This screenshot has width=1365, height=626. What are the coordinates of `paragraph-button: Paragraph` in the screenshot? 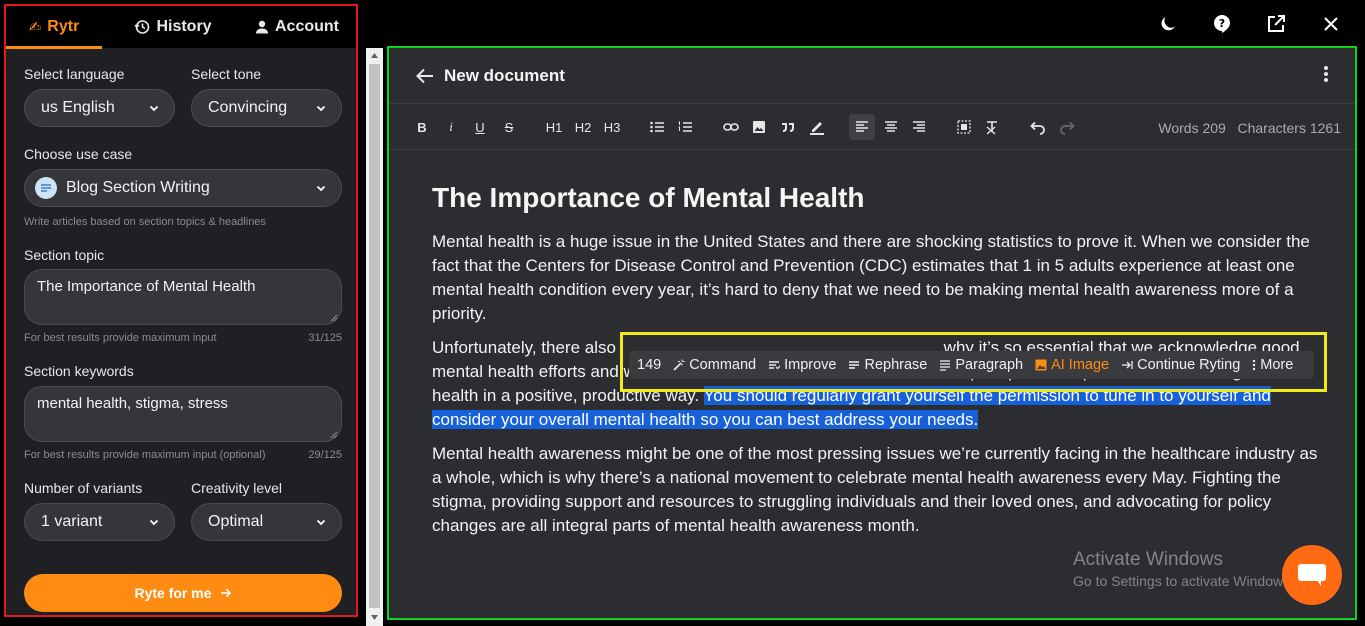 It's located at (981, 365).